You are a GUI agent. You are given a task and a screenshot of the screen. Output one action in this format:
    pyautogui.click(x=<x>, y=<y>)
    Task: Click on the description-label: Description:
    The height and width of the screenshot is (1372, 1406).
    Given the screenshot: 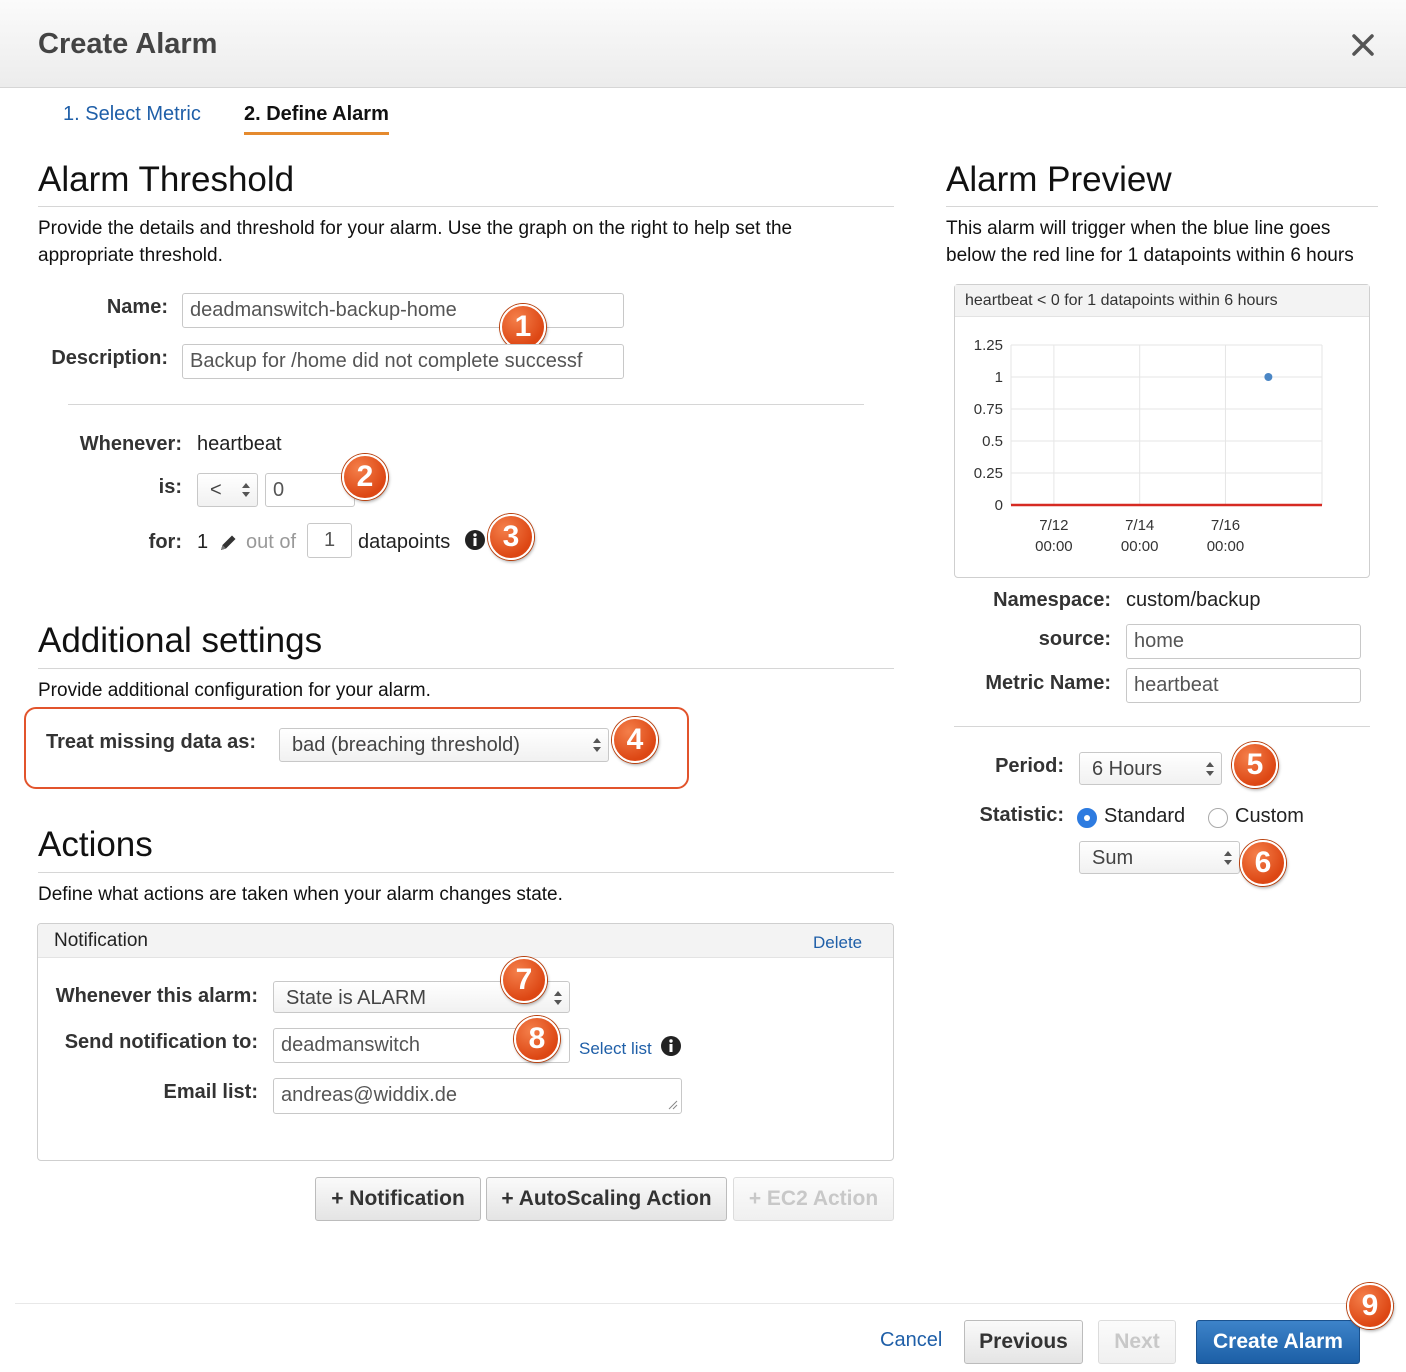 What is the action you would take?
    pyautogui.click(x=109, y=358)
    